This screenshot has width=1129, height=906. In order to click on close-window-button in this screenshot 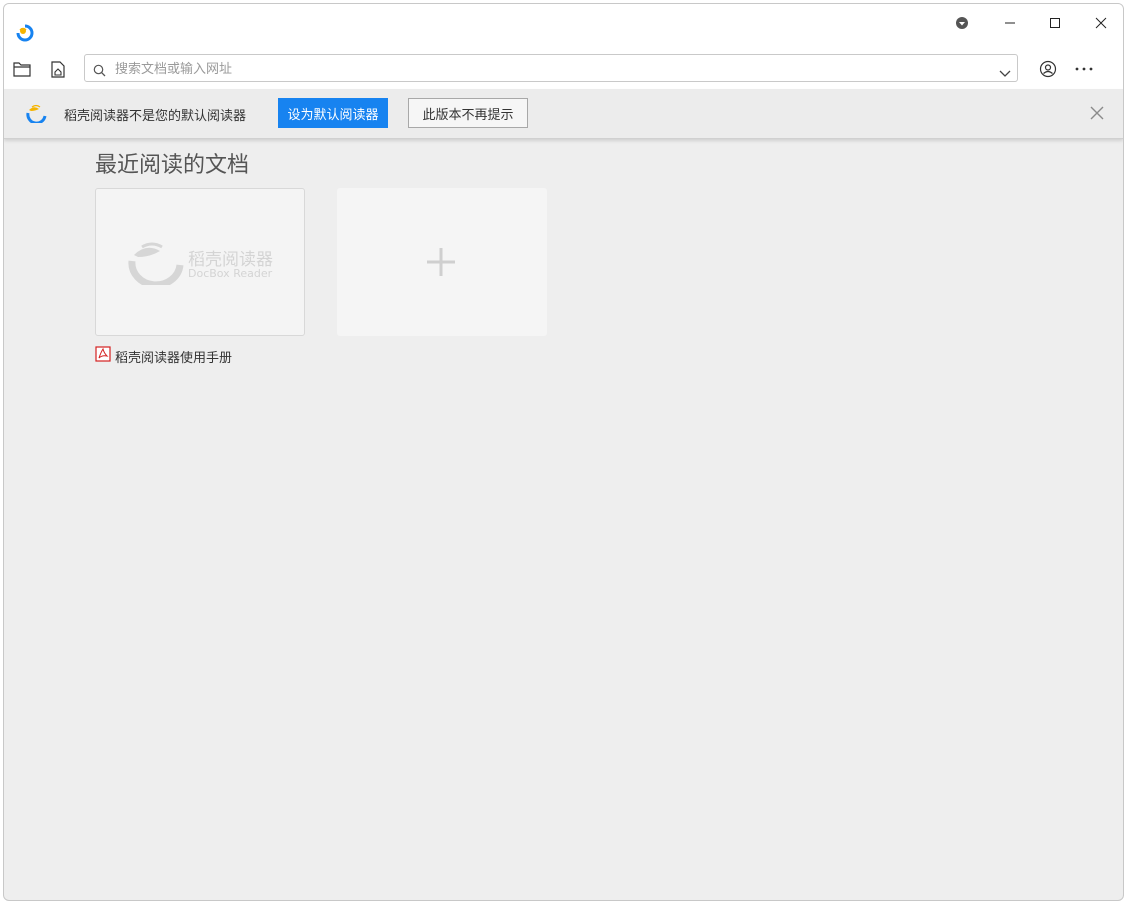, I will do `click(1100, 23)`.